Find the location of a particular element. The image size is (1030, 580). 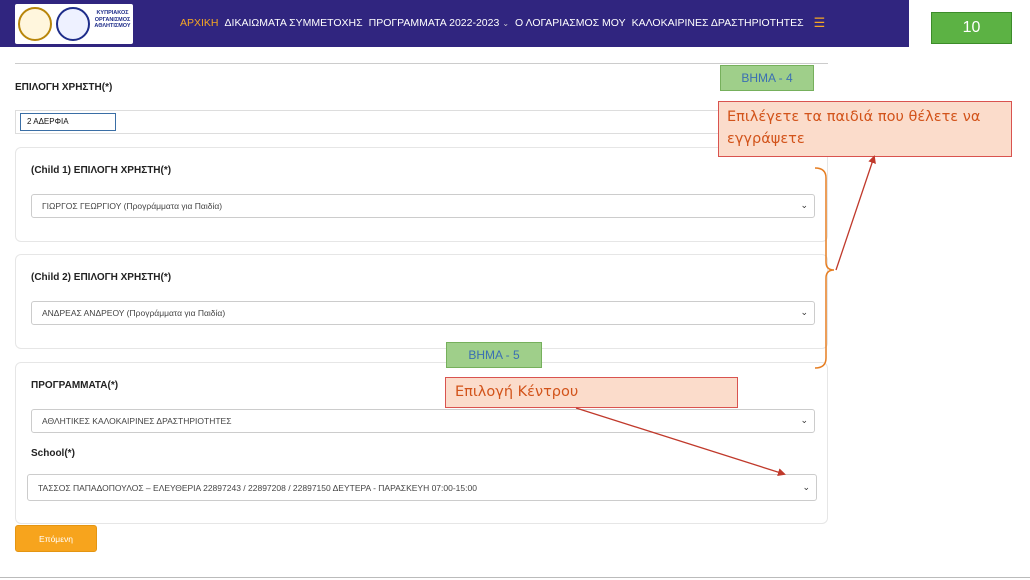

nav-item-programs: ΠΡΟΓΡΑΜΜΑΤΑ 2022-2023 ⌄ is located at coordinates (439, 23).